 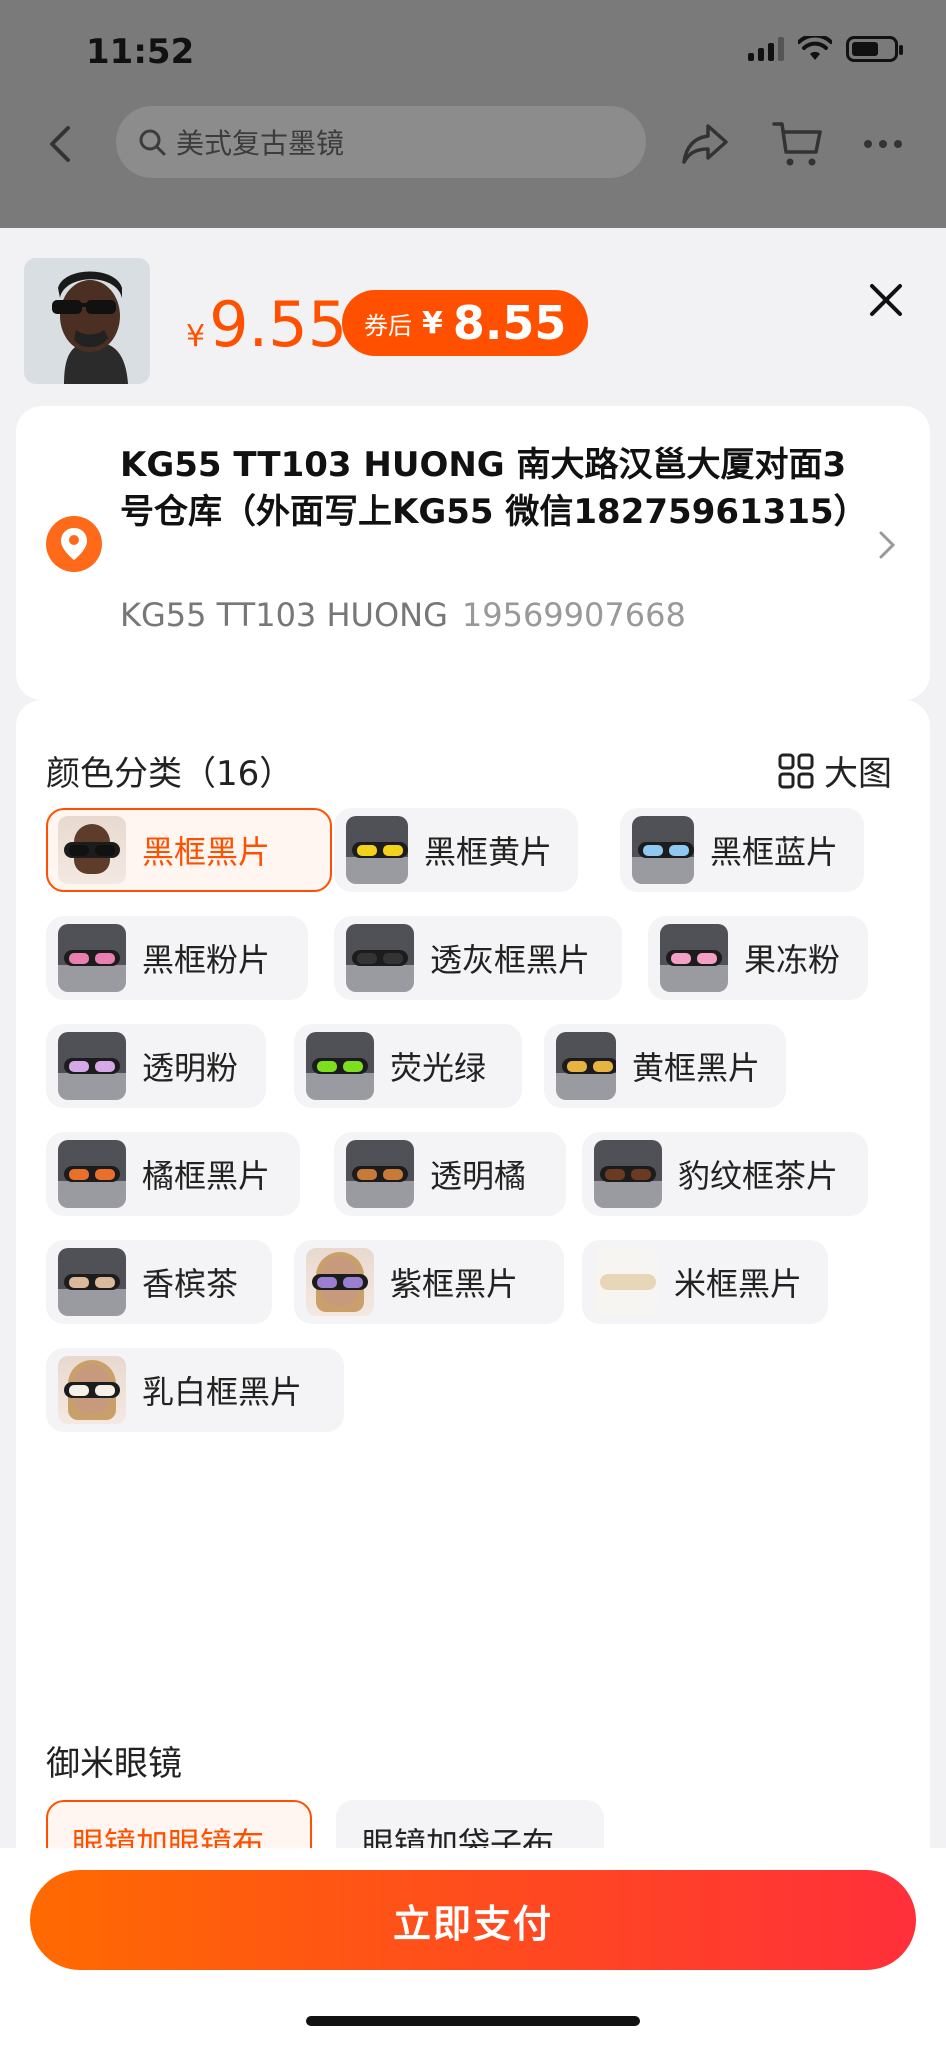 I want to click on color-option: 黄框黑片, so click(x=665, y=1066).